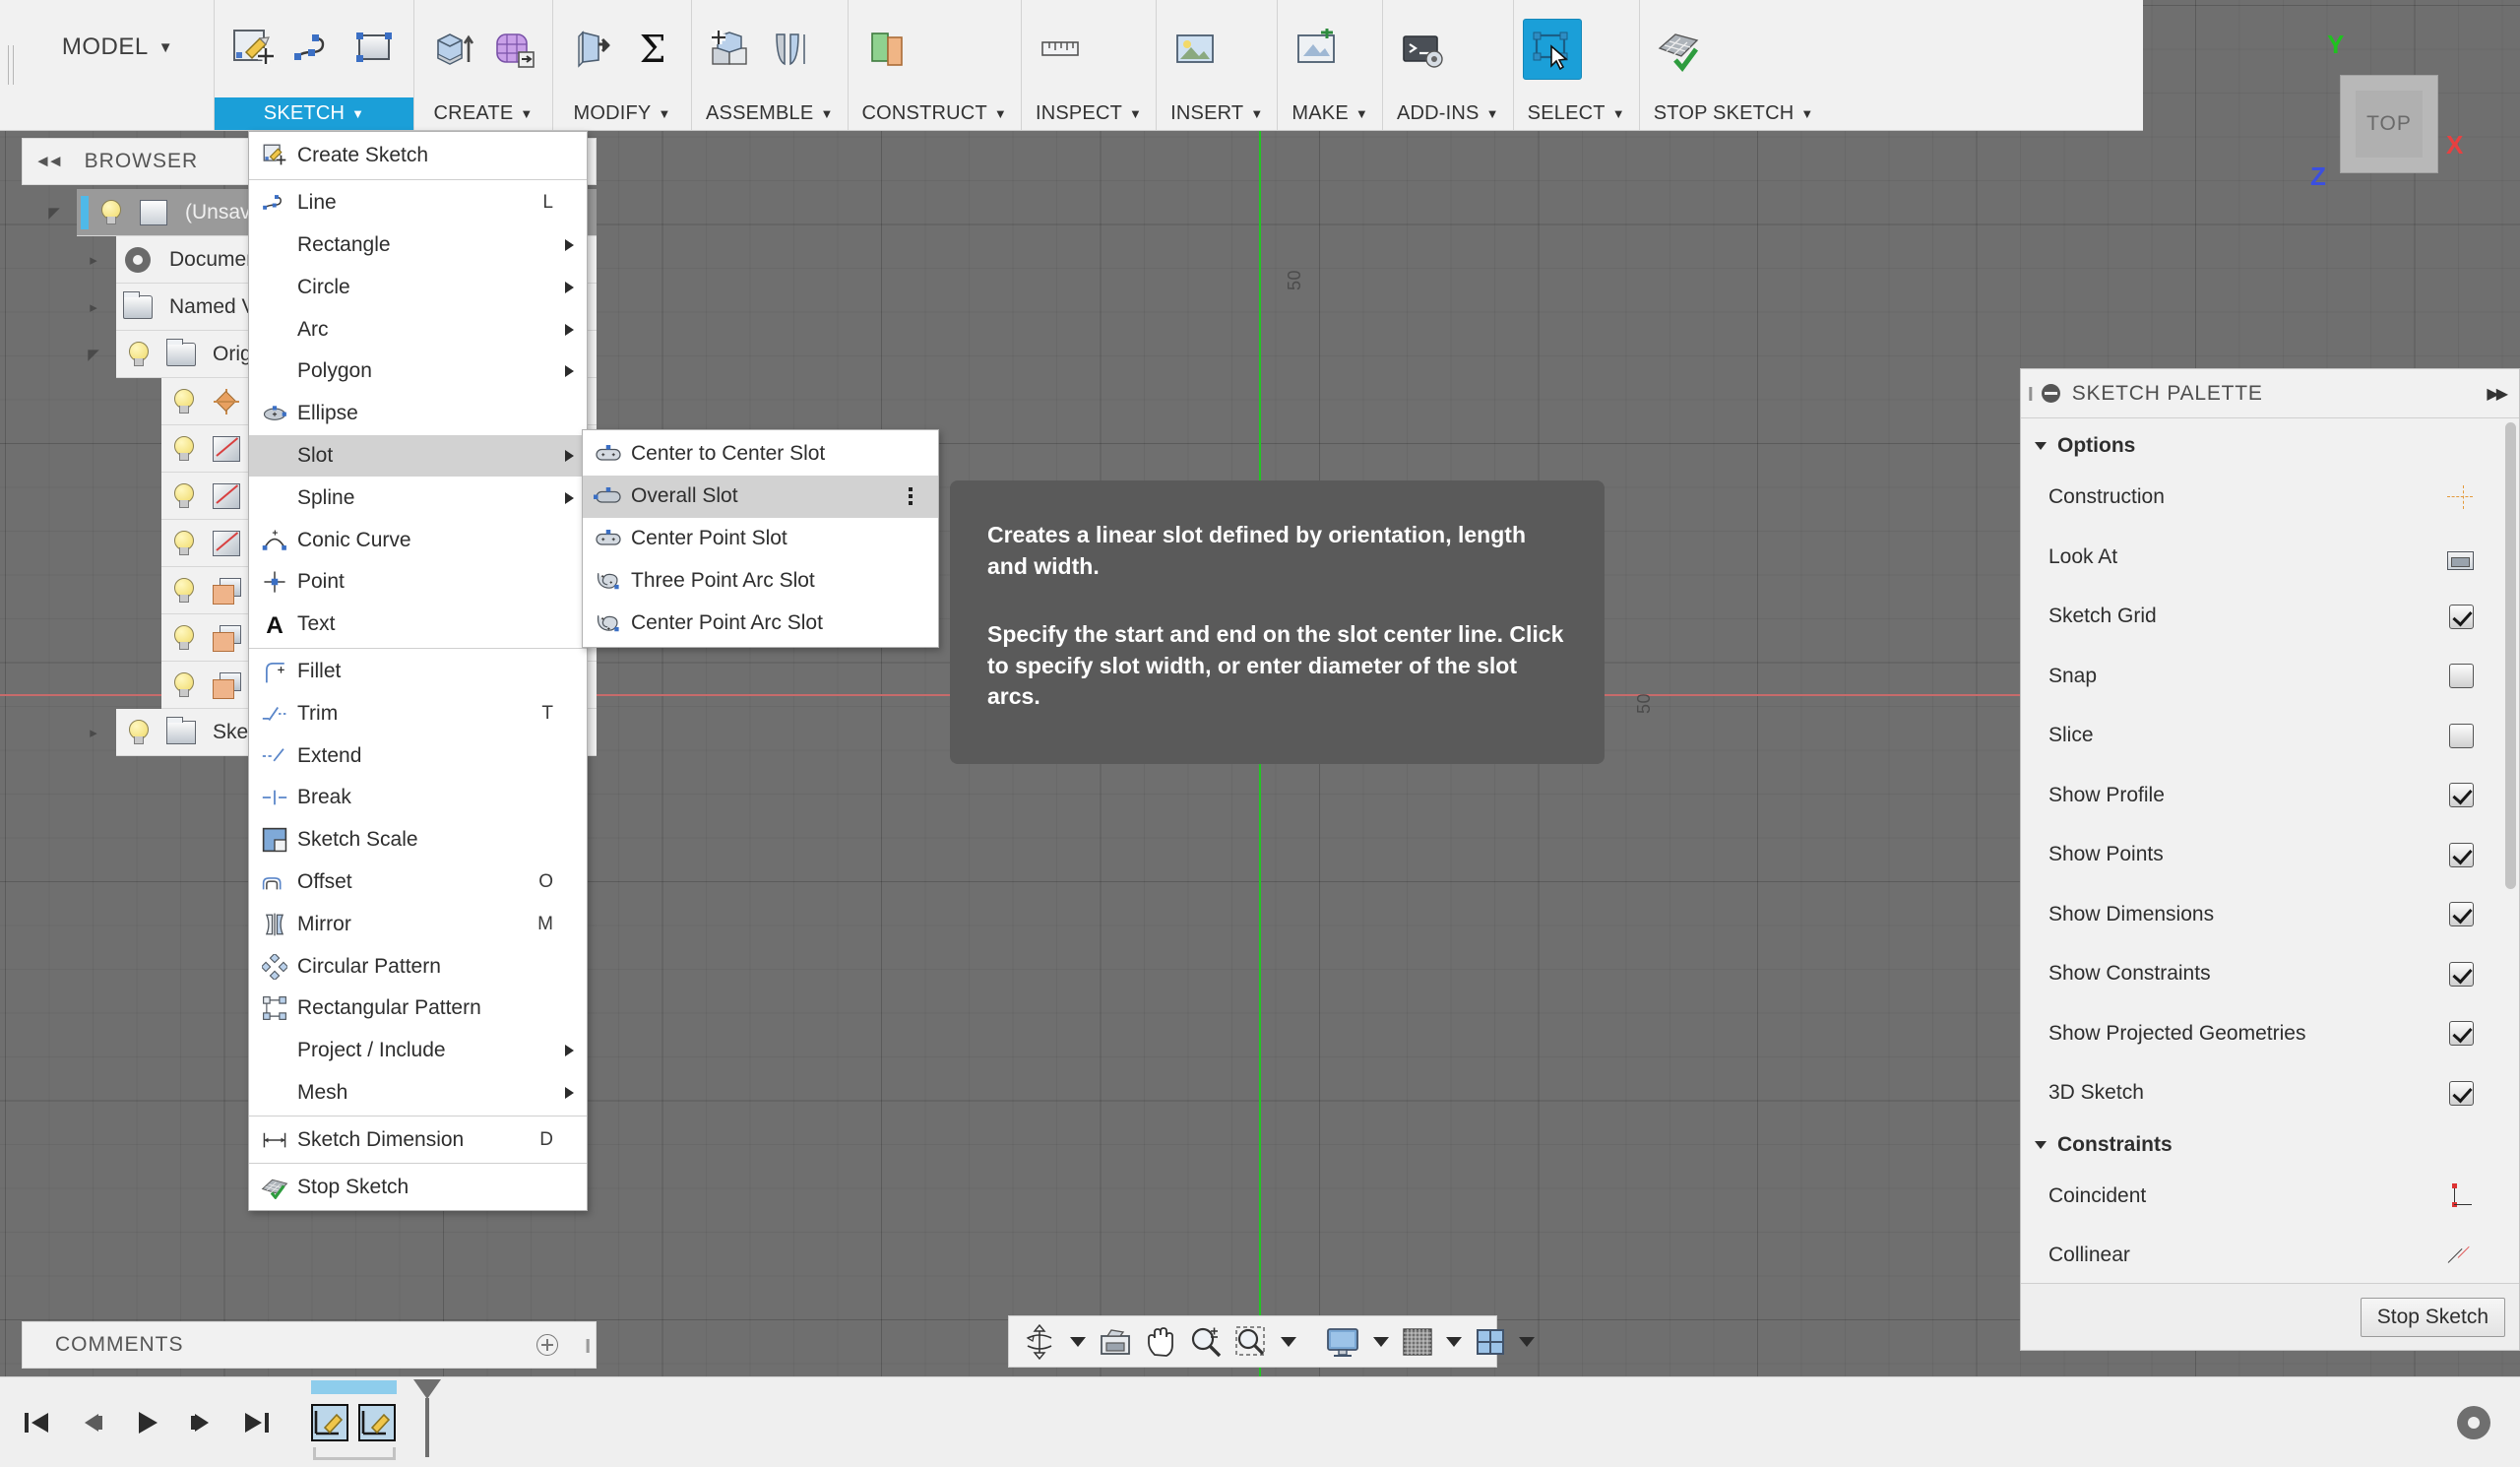 Image resolution: width=2520 pixels, height=1467 pixels. Describe the element at coordinates (2270, 1093) in the screenshot. I see `palette-row-3d-sketch: 3D Sketch` at that location.